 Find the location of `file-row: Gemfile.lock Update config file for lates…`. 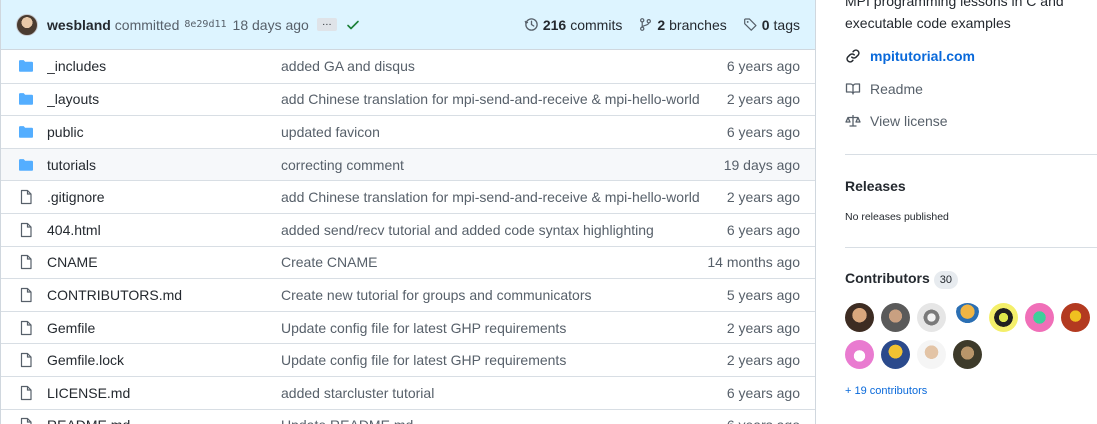

file-row: Gemfile.lock Update config file for lates… is located at coordinates (408, 359).